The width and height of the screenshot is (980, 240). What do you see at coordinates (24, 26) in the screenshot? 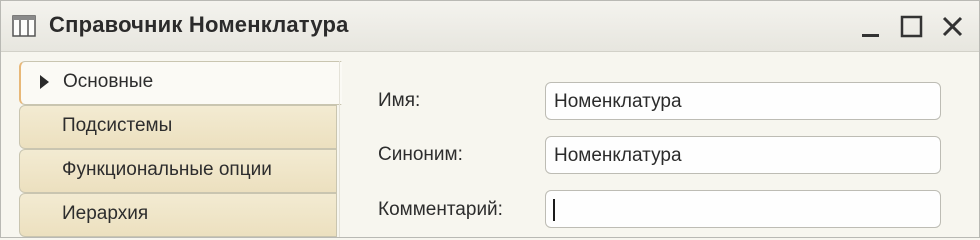
I see `table-icon` at bounding box center [24, 26].